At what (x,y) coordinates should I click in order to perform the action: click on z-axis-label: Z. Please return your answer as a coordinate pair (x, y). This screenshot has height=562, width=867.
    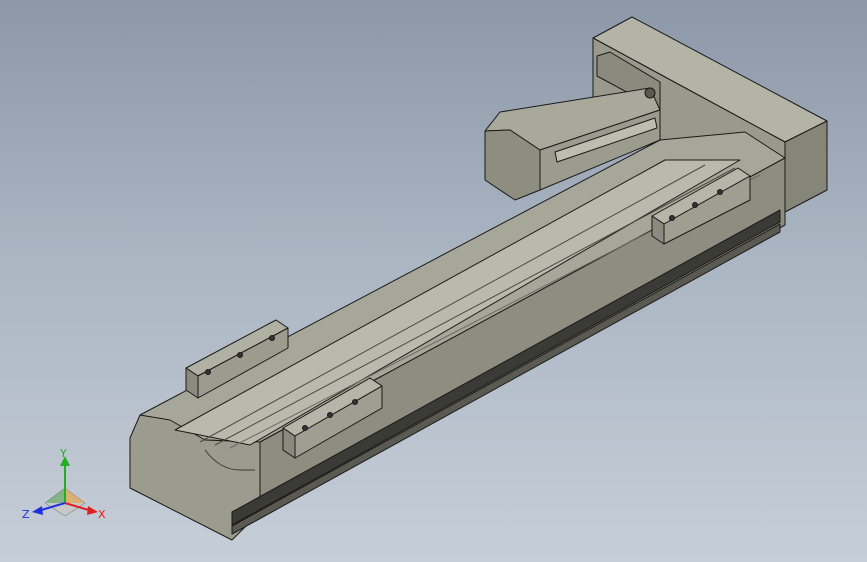
    Looking at the image, I should click on (26, 514).